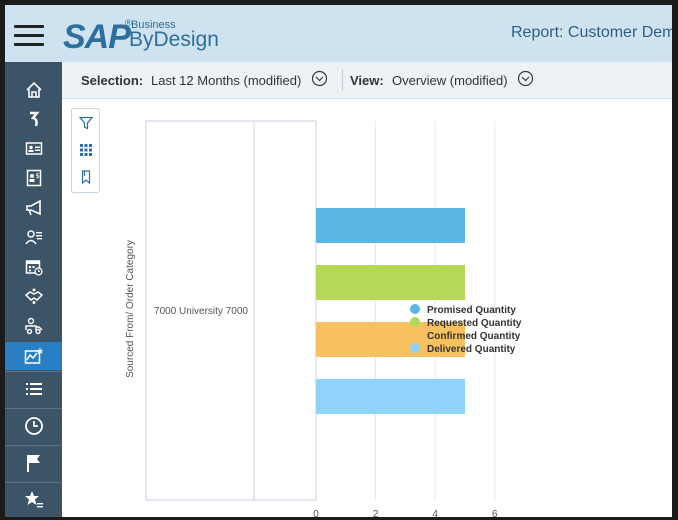  I want to click on x-tick-label: 0, so click(316, 513).